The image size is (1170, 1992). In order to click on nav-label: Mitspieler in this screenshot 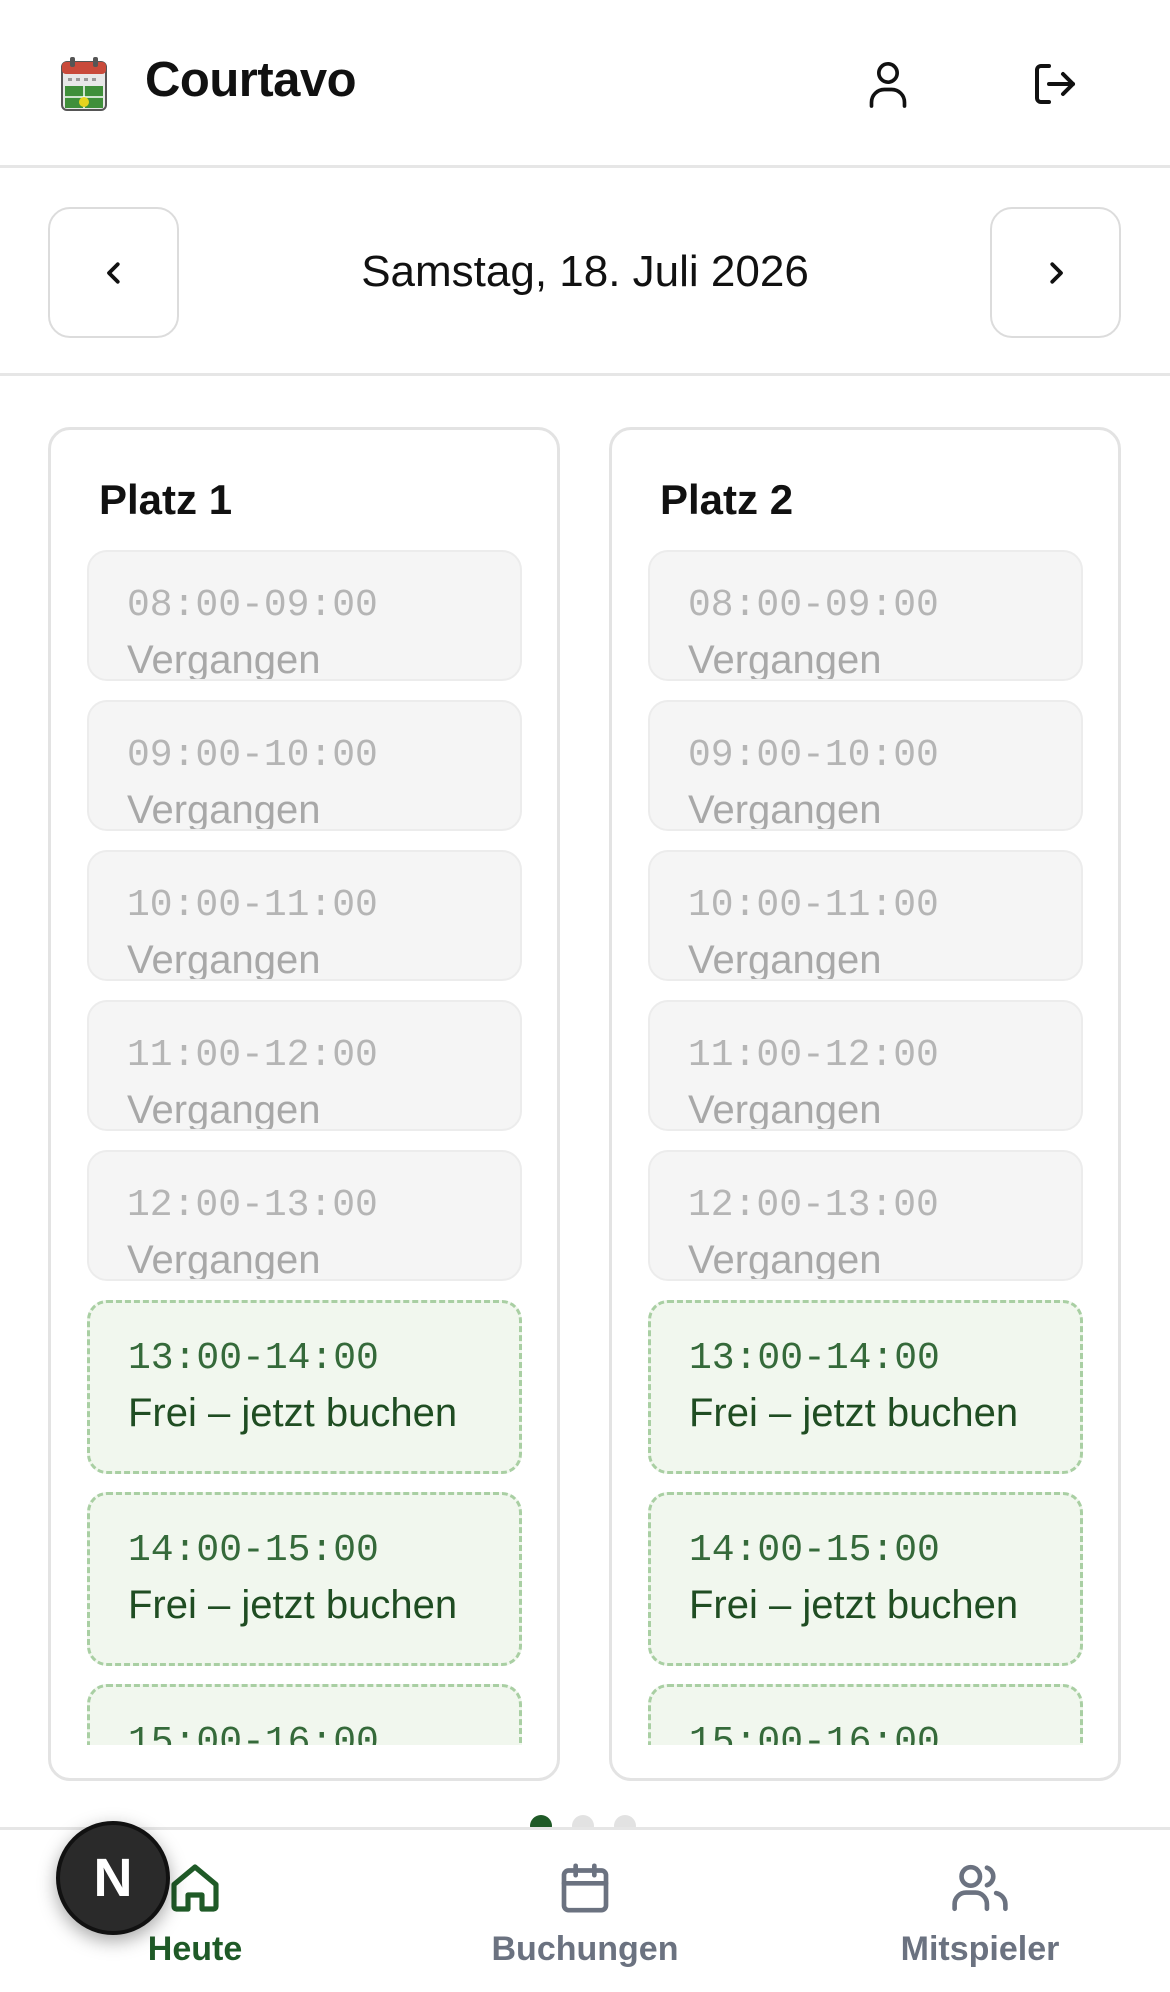, I will do `click(980, 1949)`.